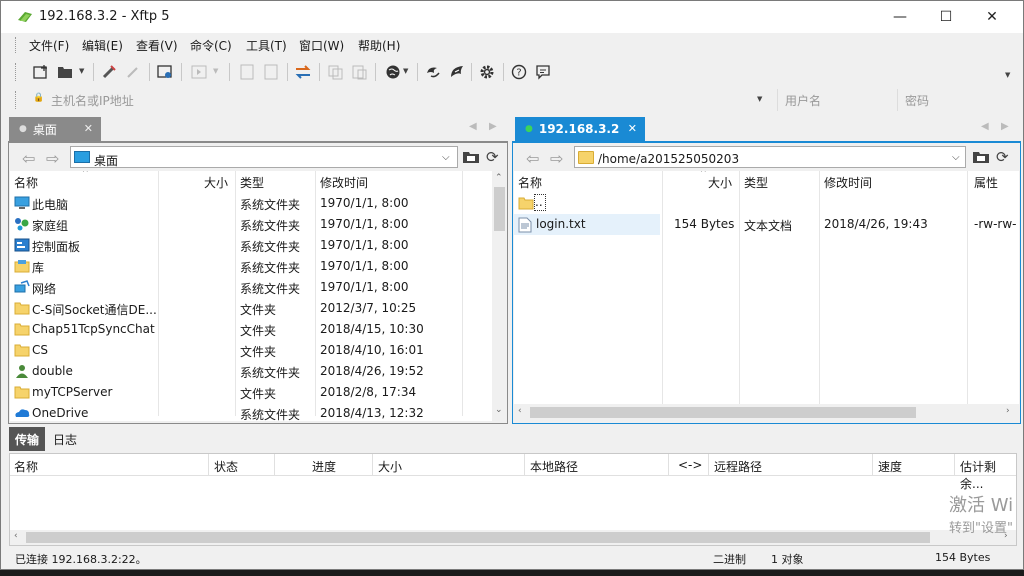 The image size is (1024, 576). Describe the element at coordinates (487, 72) in the screenshot. I see `settings-gear-icon` at that location.